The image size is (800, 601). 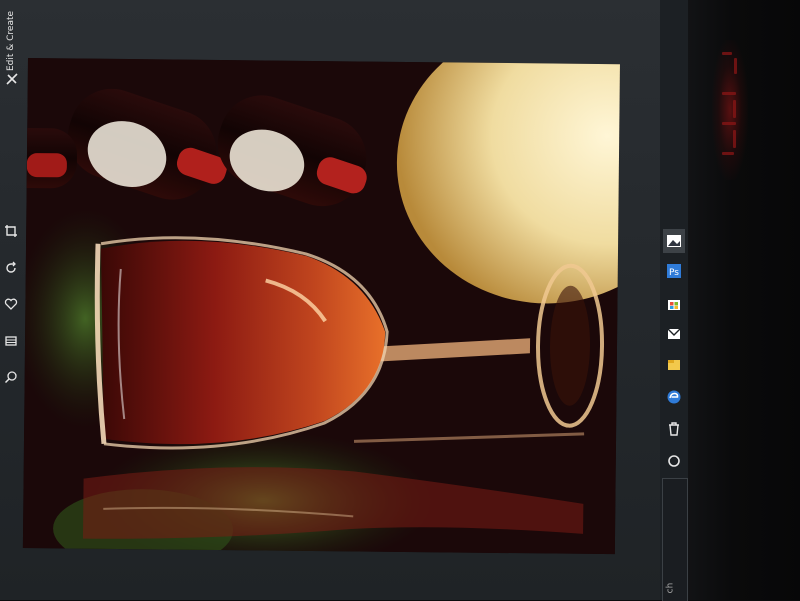 I want to click on edit-create-label: Edit & Create, so click(x=11, y=41).